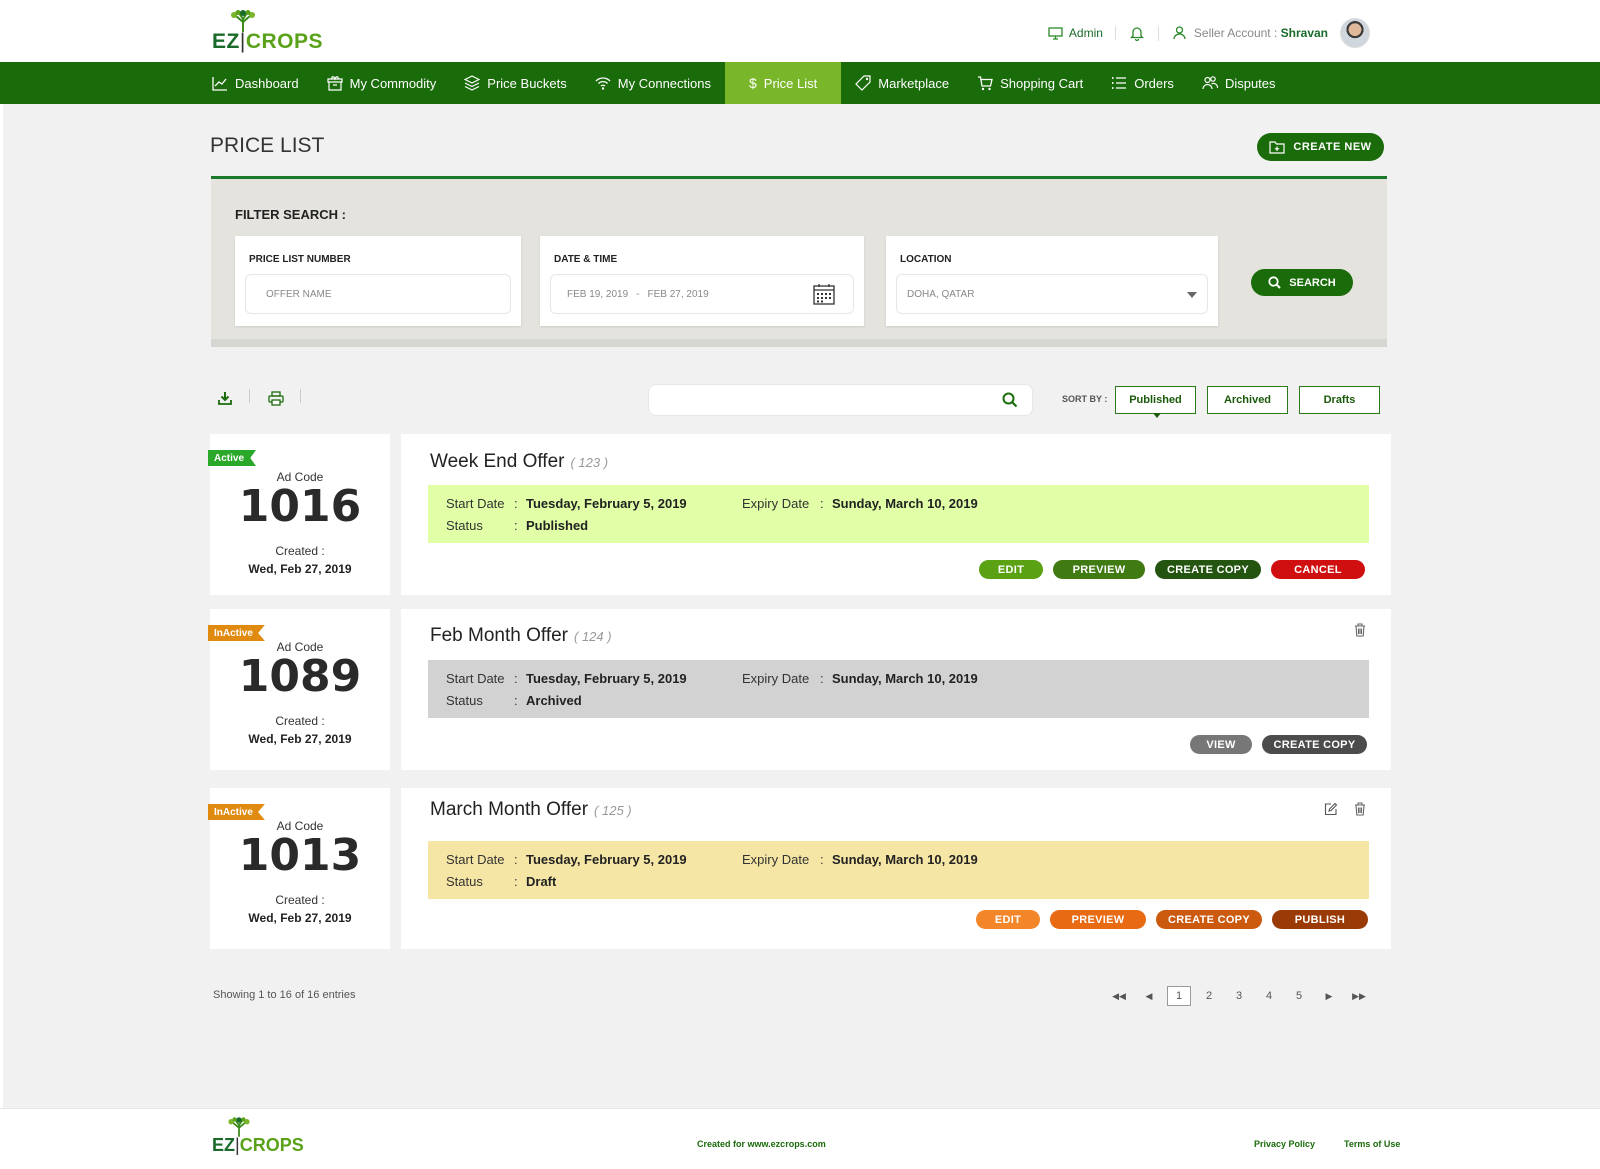  Describe the element at coordinates (1320, 919) in the screenshot. I see `publish-button: PUBLISH` at that location.